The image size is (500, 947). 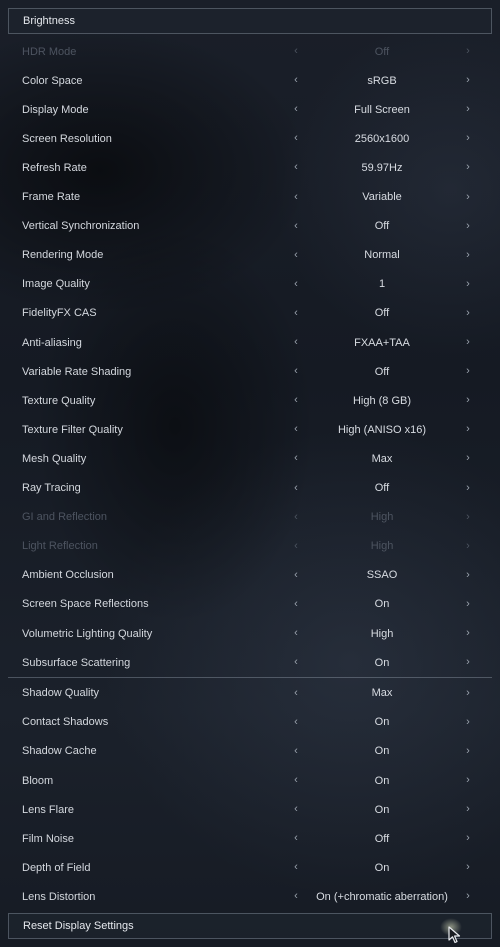 What do you see at coordinates (250, 255) in the screenshot?
I see `setting-row-rendering-mode: Rendering Mode ‹ Normal ›` at bounding box center [250, 255].